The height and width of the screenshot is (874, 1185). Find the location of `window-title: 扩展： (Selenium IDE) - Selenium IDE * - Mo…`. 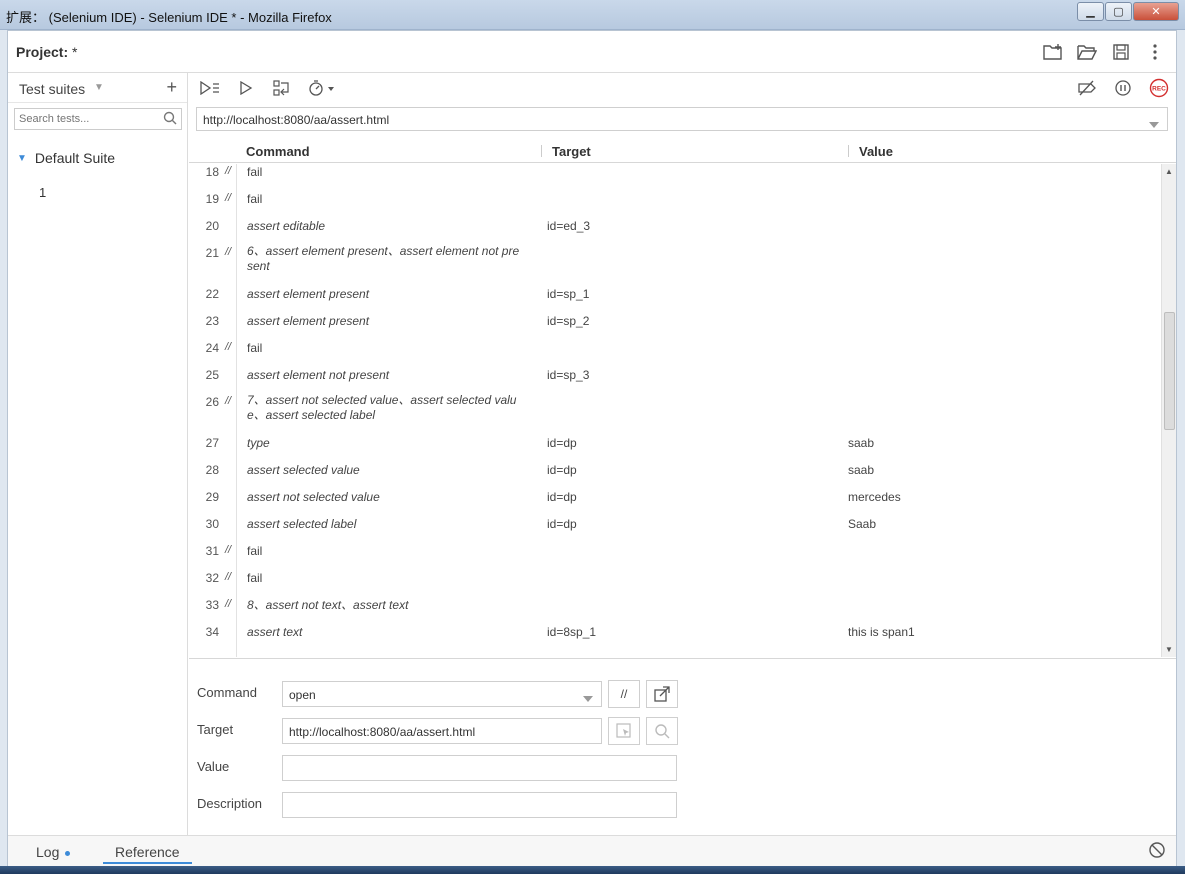

window-title: 扩展： (Selenium IDE) - Selenium IDE * - Mo… is located at coordinates (169, 17).